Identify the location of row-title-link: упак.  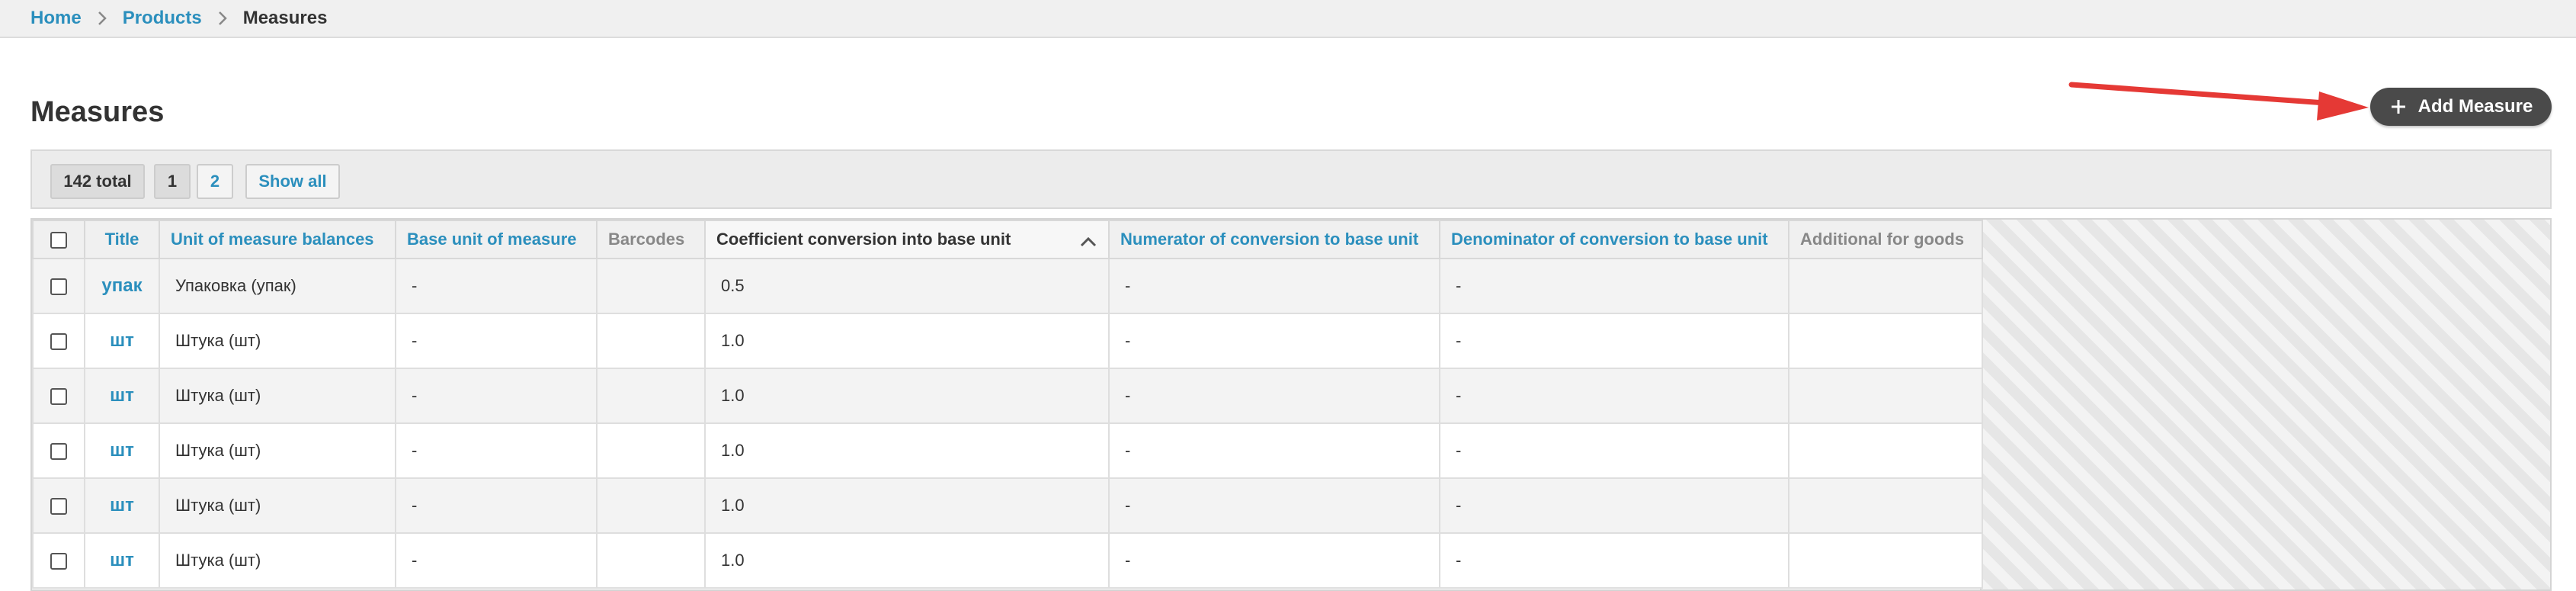
(122, 286).